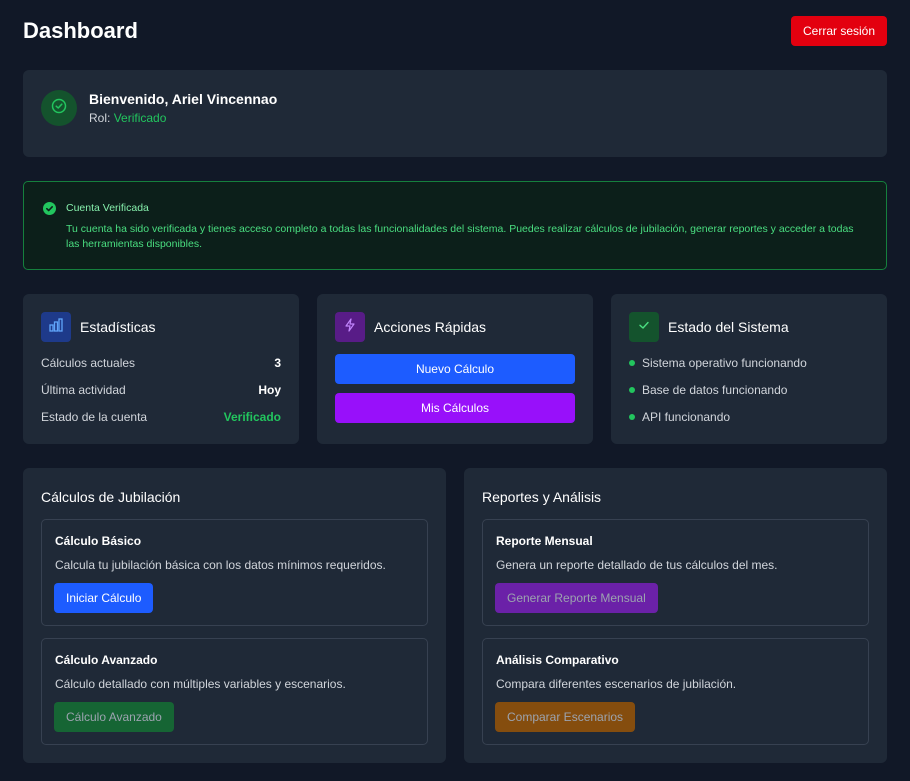 The height and width of the screenshot is (781, 910). I want to click on advanced-calculation-button: Cálculo Avanzado, so click(114, 717).